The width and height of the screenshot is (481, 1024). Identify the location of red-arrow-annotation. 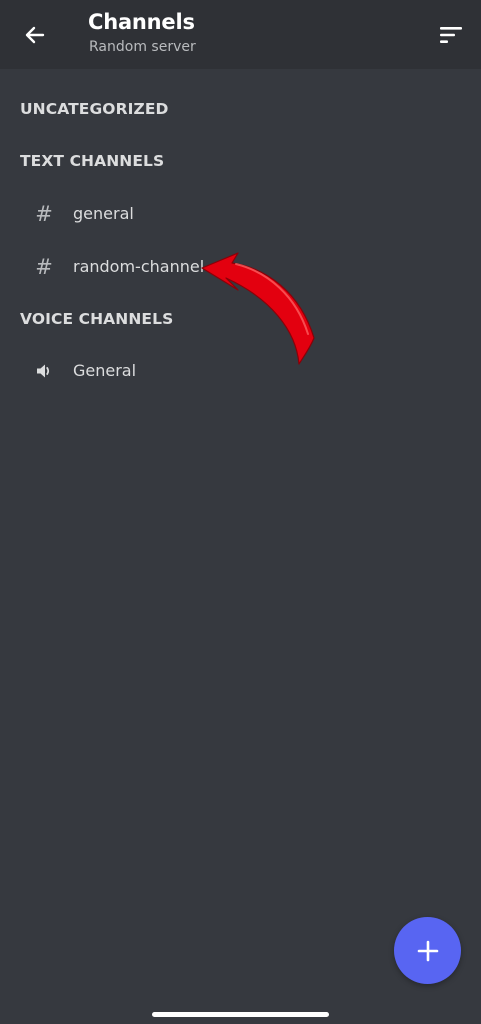
(258, 308).